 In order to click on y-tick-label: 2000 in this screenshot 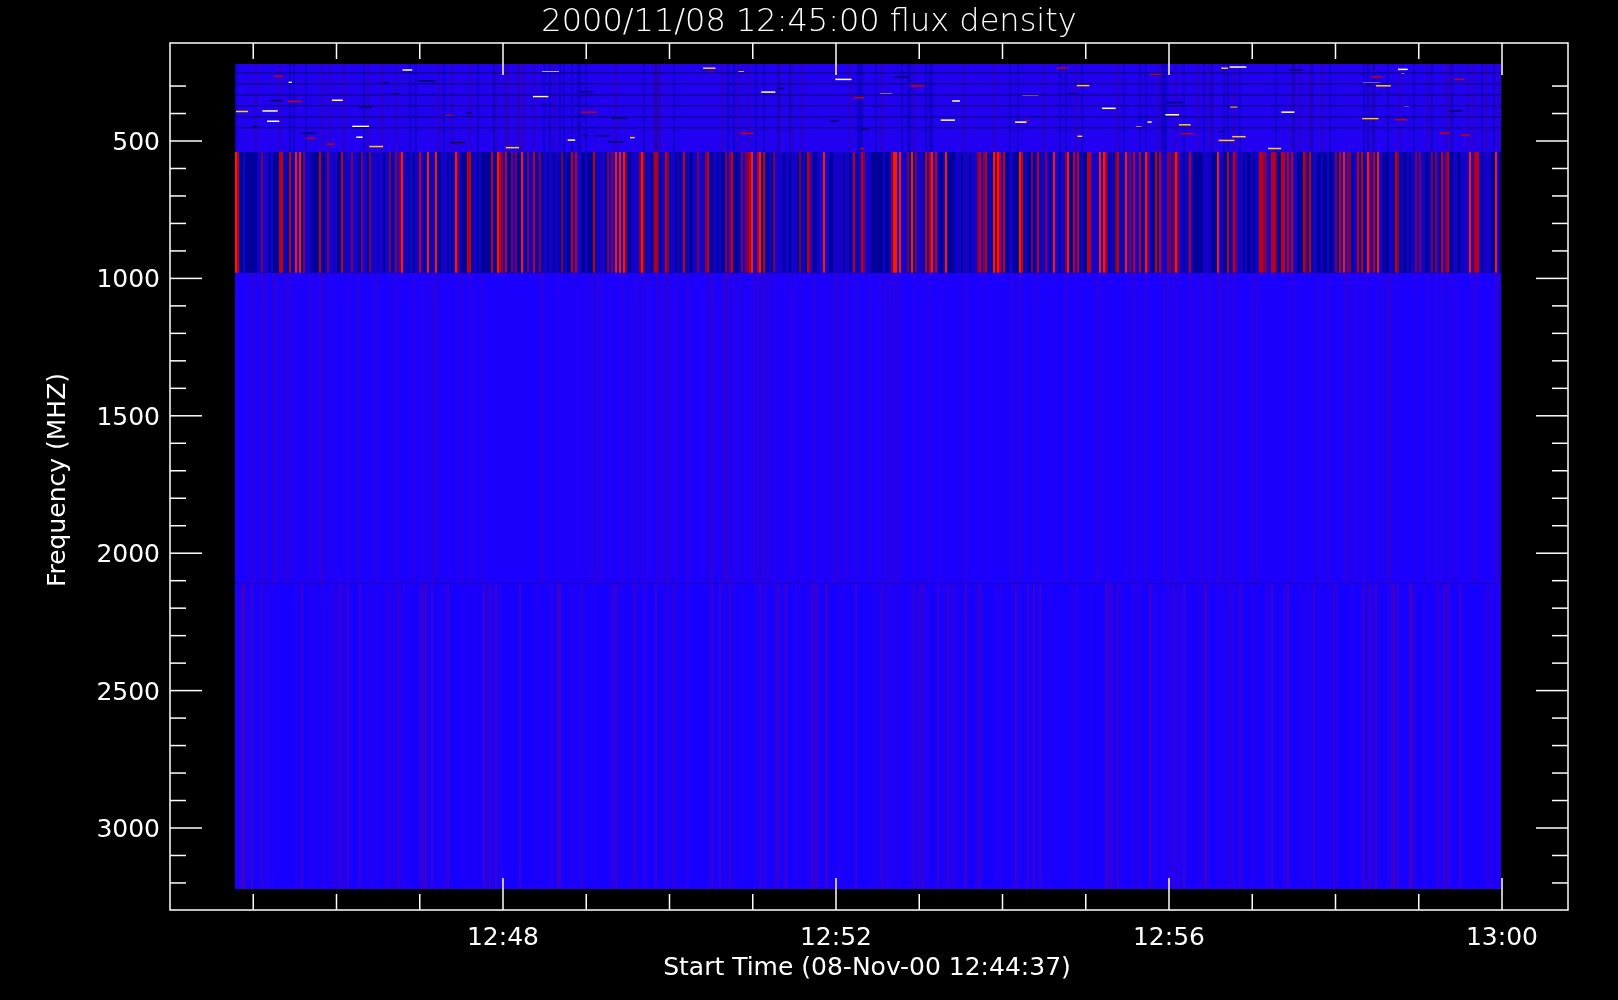, I will do `click(128, 554)`.